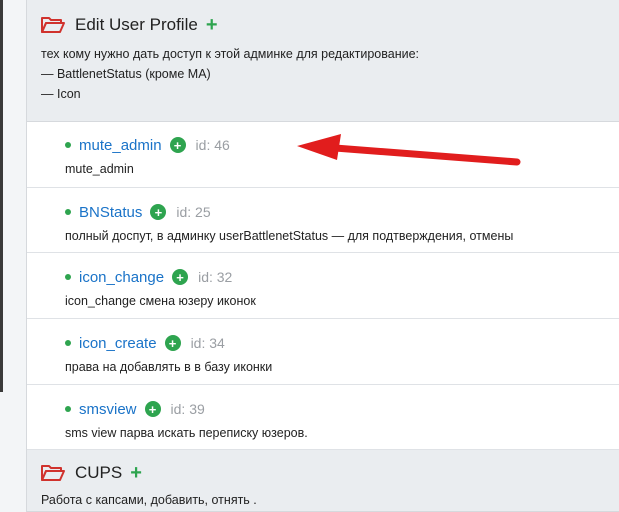 The width and height of the screenshot is (619, 512). What do you see at coordinates (409, 150) in the screenshot?
I see `red-arrow-annotation` at bounding box center [409, 150].